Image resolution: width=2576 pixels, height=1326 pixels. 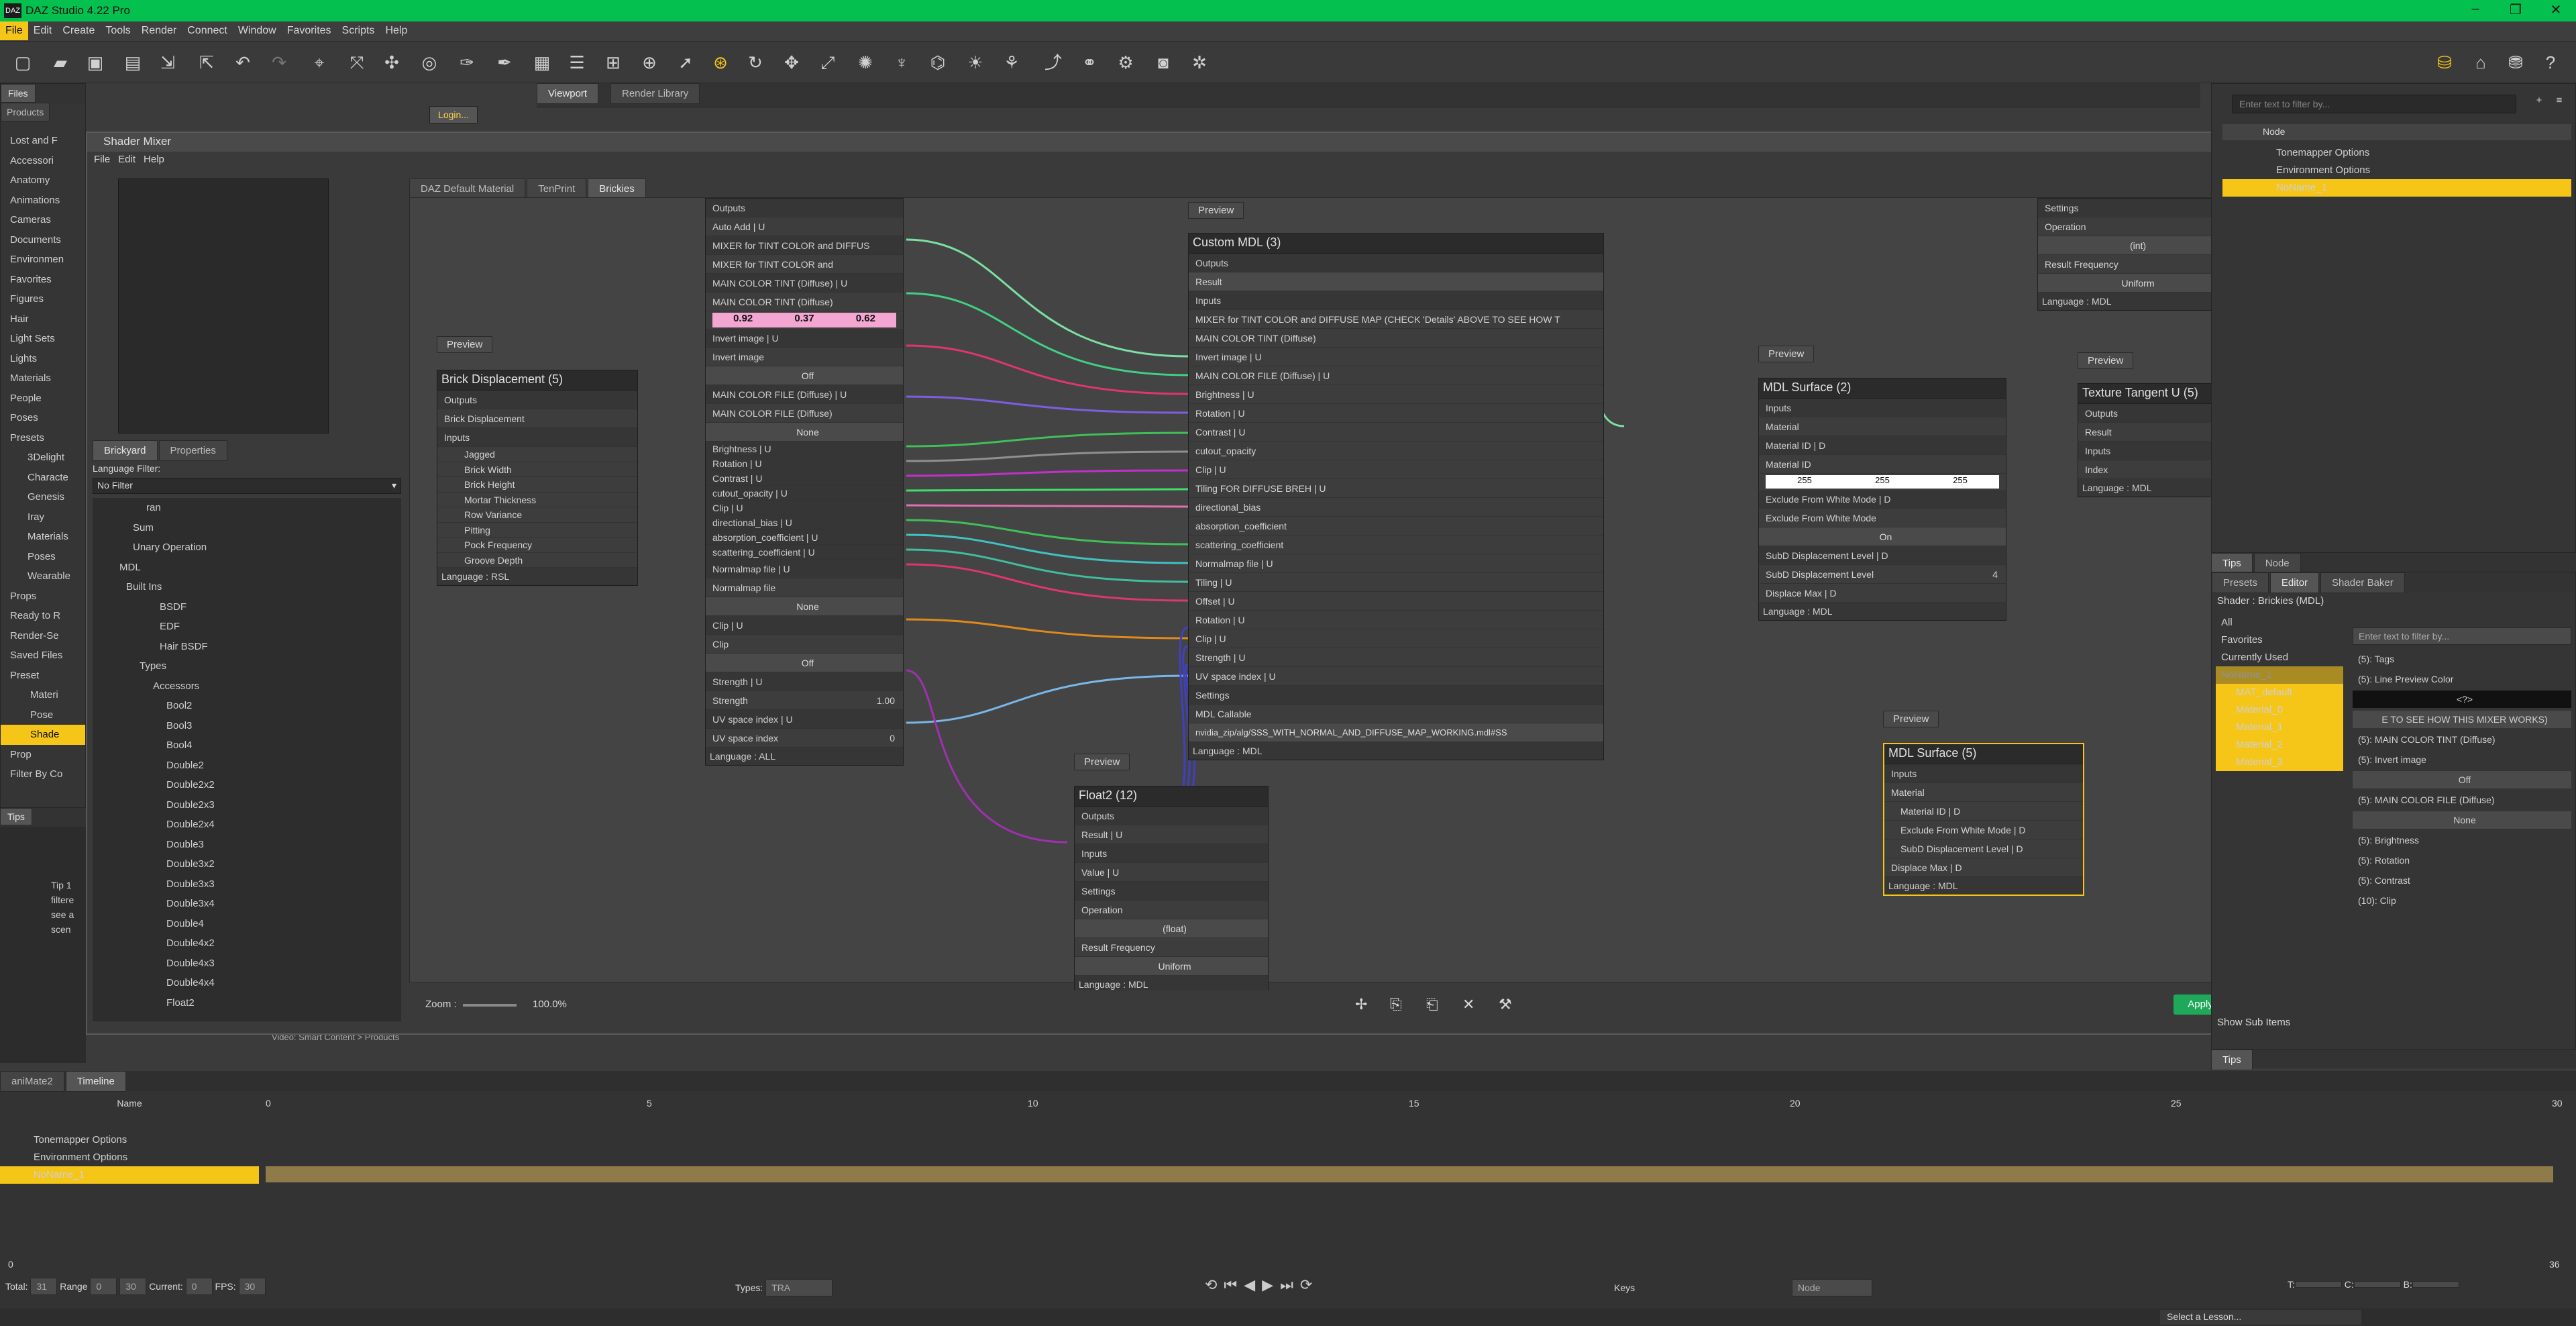 What do you see at coordinates (2279, 692) in the screenshot?
I see `surface-item: MAT_default` at bounding box center [2279, 692].